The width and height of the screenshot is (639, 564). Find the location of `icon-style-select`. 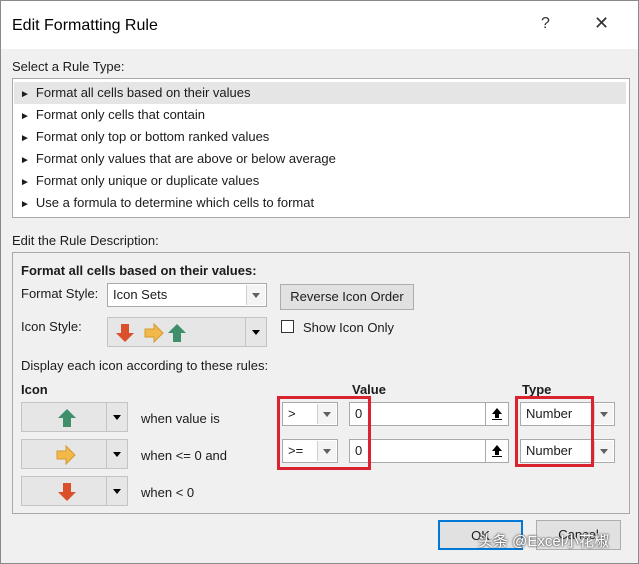

icon-style-select is located at coordinates (187, 332).